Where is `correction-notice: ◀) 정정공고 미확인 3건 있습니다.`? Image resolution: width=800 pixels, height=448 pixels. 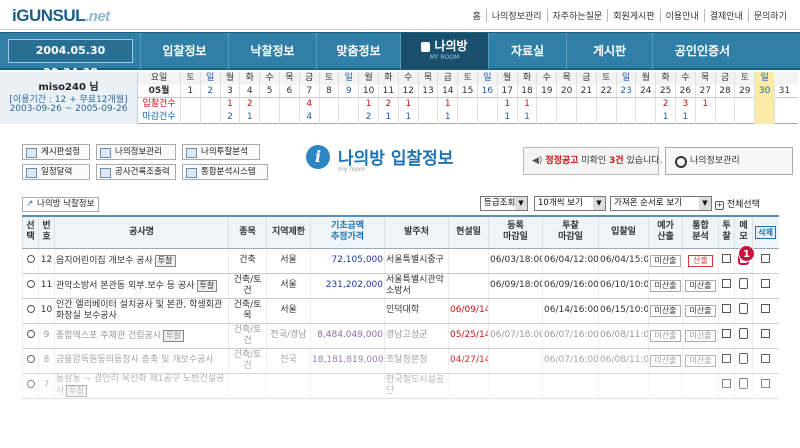
correction-notice: ◀) 정정공고 미확인 3건 있습니다. is located at coordinates (592, 161).